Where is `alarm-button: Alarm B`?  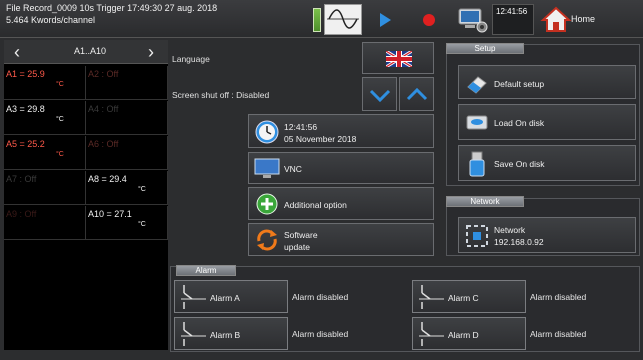
alarm-button: Alarm B is located at coordinates (231, 333).